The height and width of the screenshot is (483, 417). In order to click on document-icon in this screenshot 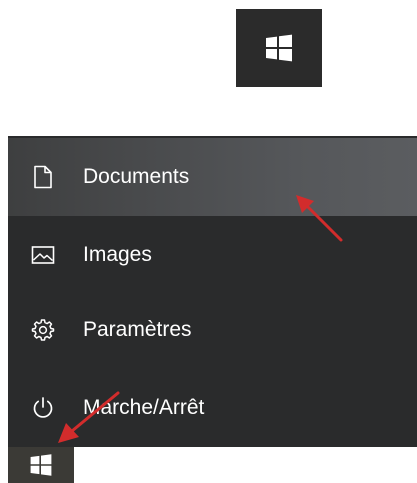, I will do `click(43, 177)`.